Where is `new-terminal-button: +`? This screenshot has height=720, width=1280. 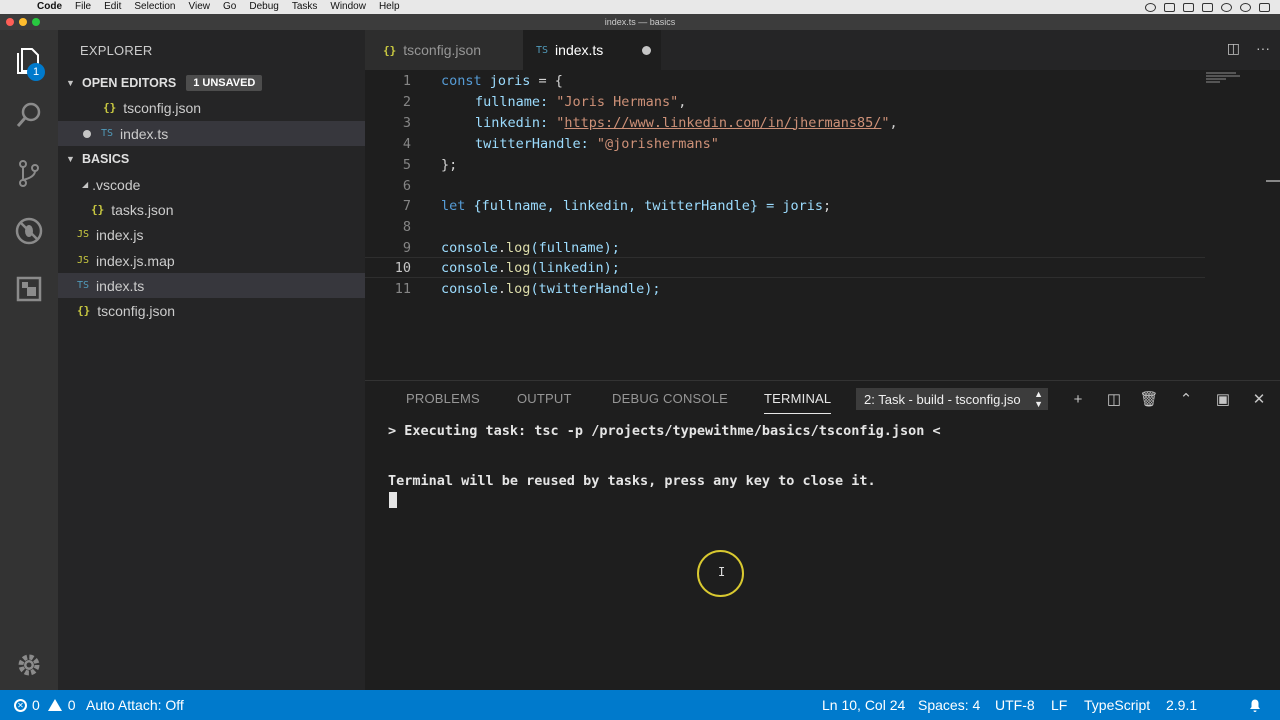
new-terminal-button: + is located at coordinates (1078, 399).